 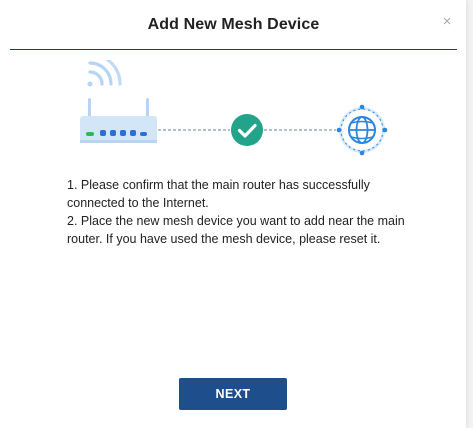 I want to click on checkmark-circle-icon, so click(x=247, y=130).